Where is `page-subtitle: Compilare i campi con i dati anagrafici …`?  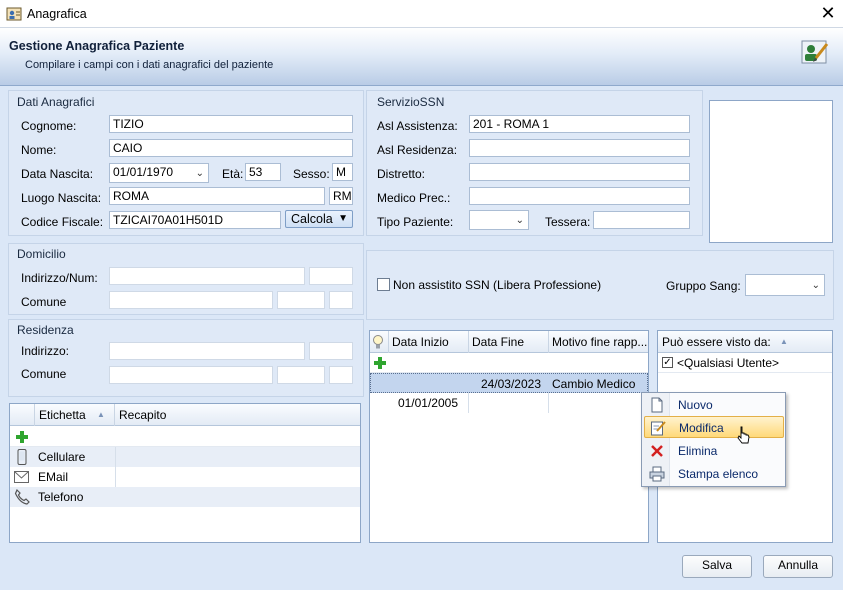
page-subtitle: Compilare i campi con i dati anagrafici … is located at coordinates (149, 65).